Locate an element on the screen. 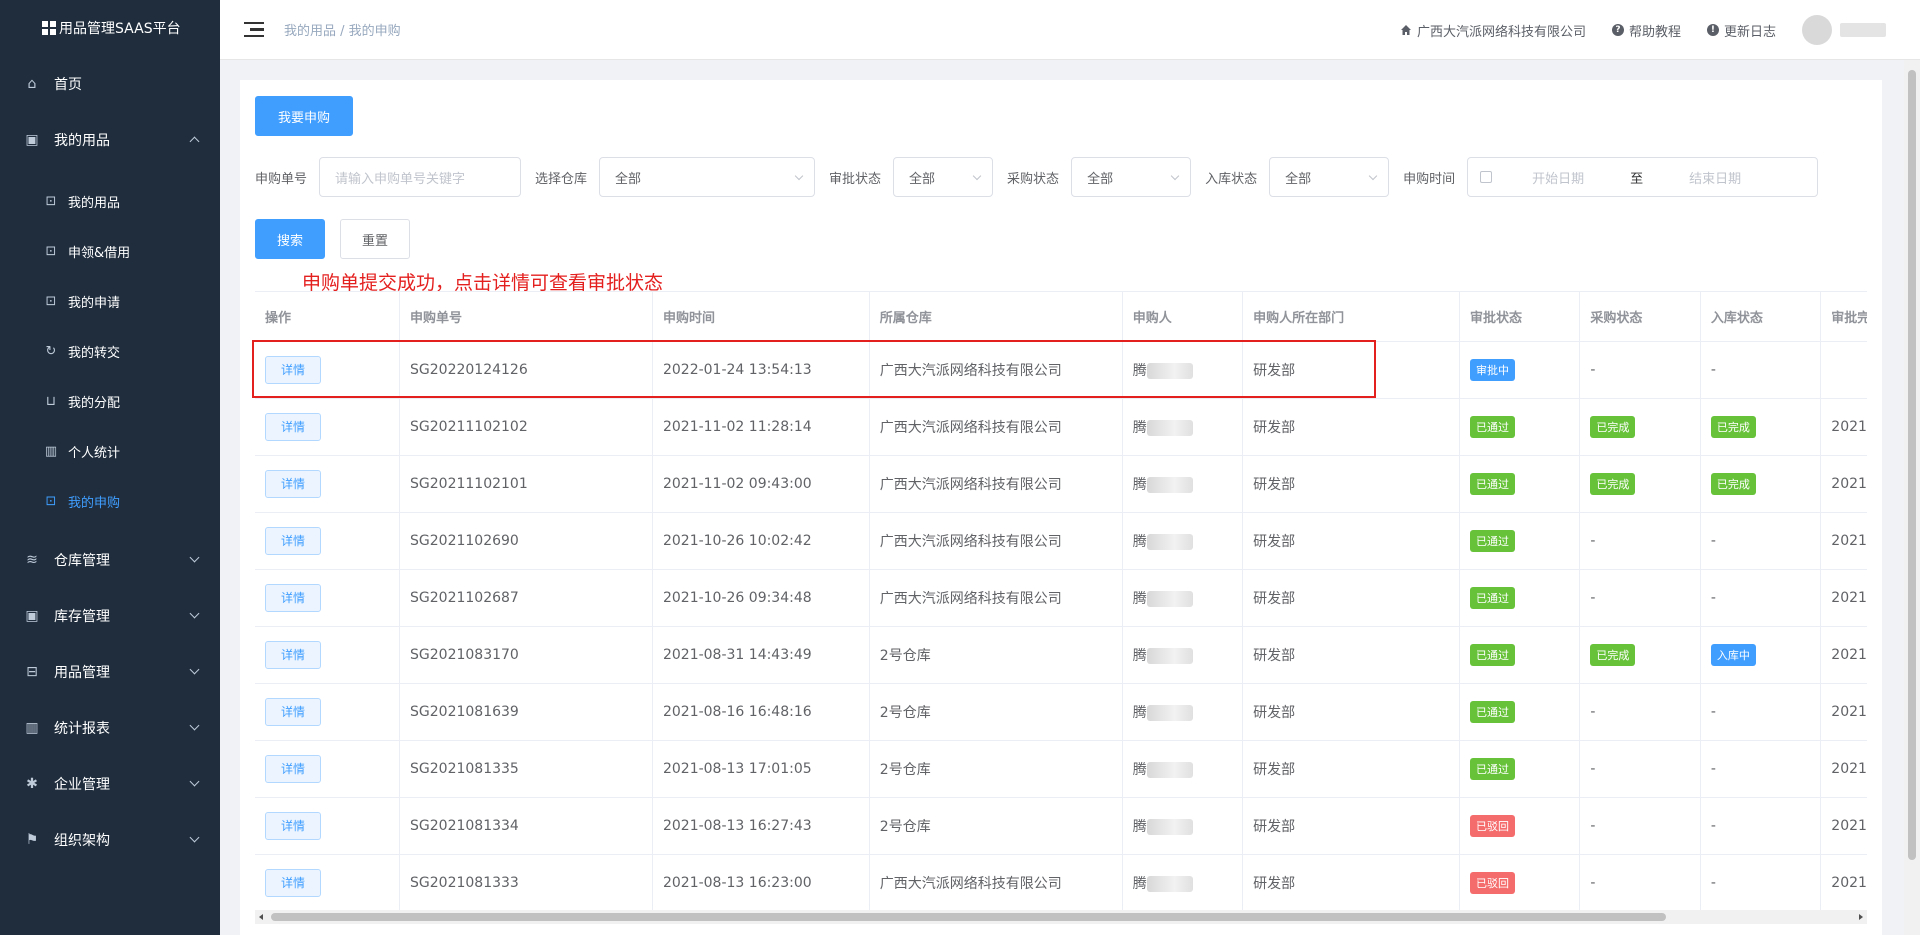  sidebar-item: ✱ 企业管理 is located at coordinates (110, 784).